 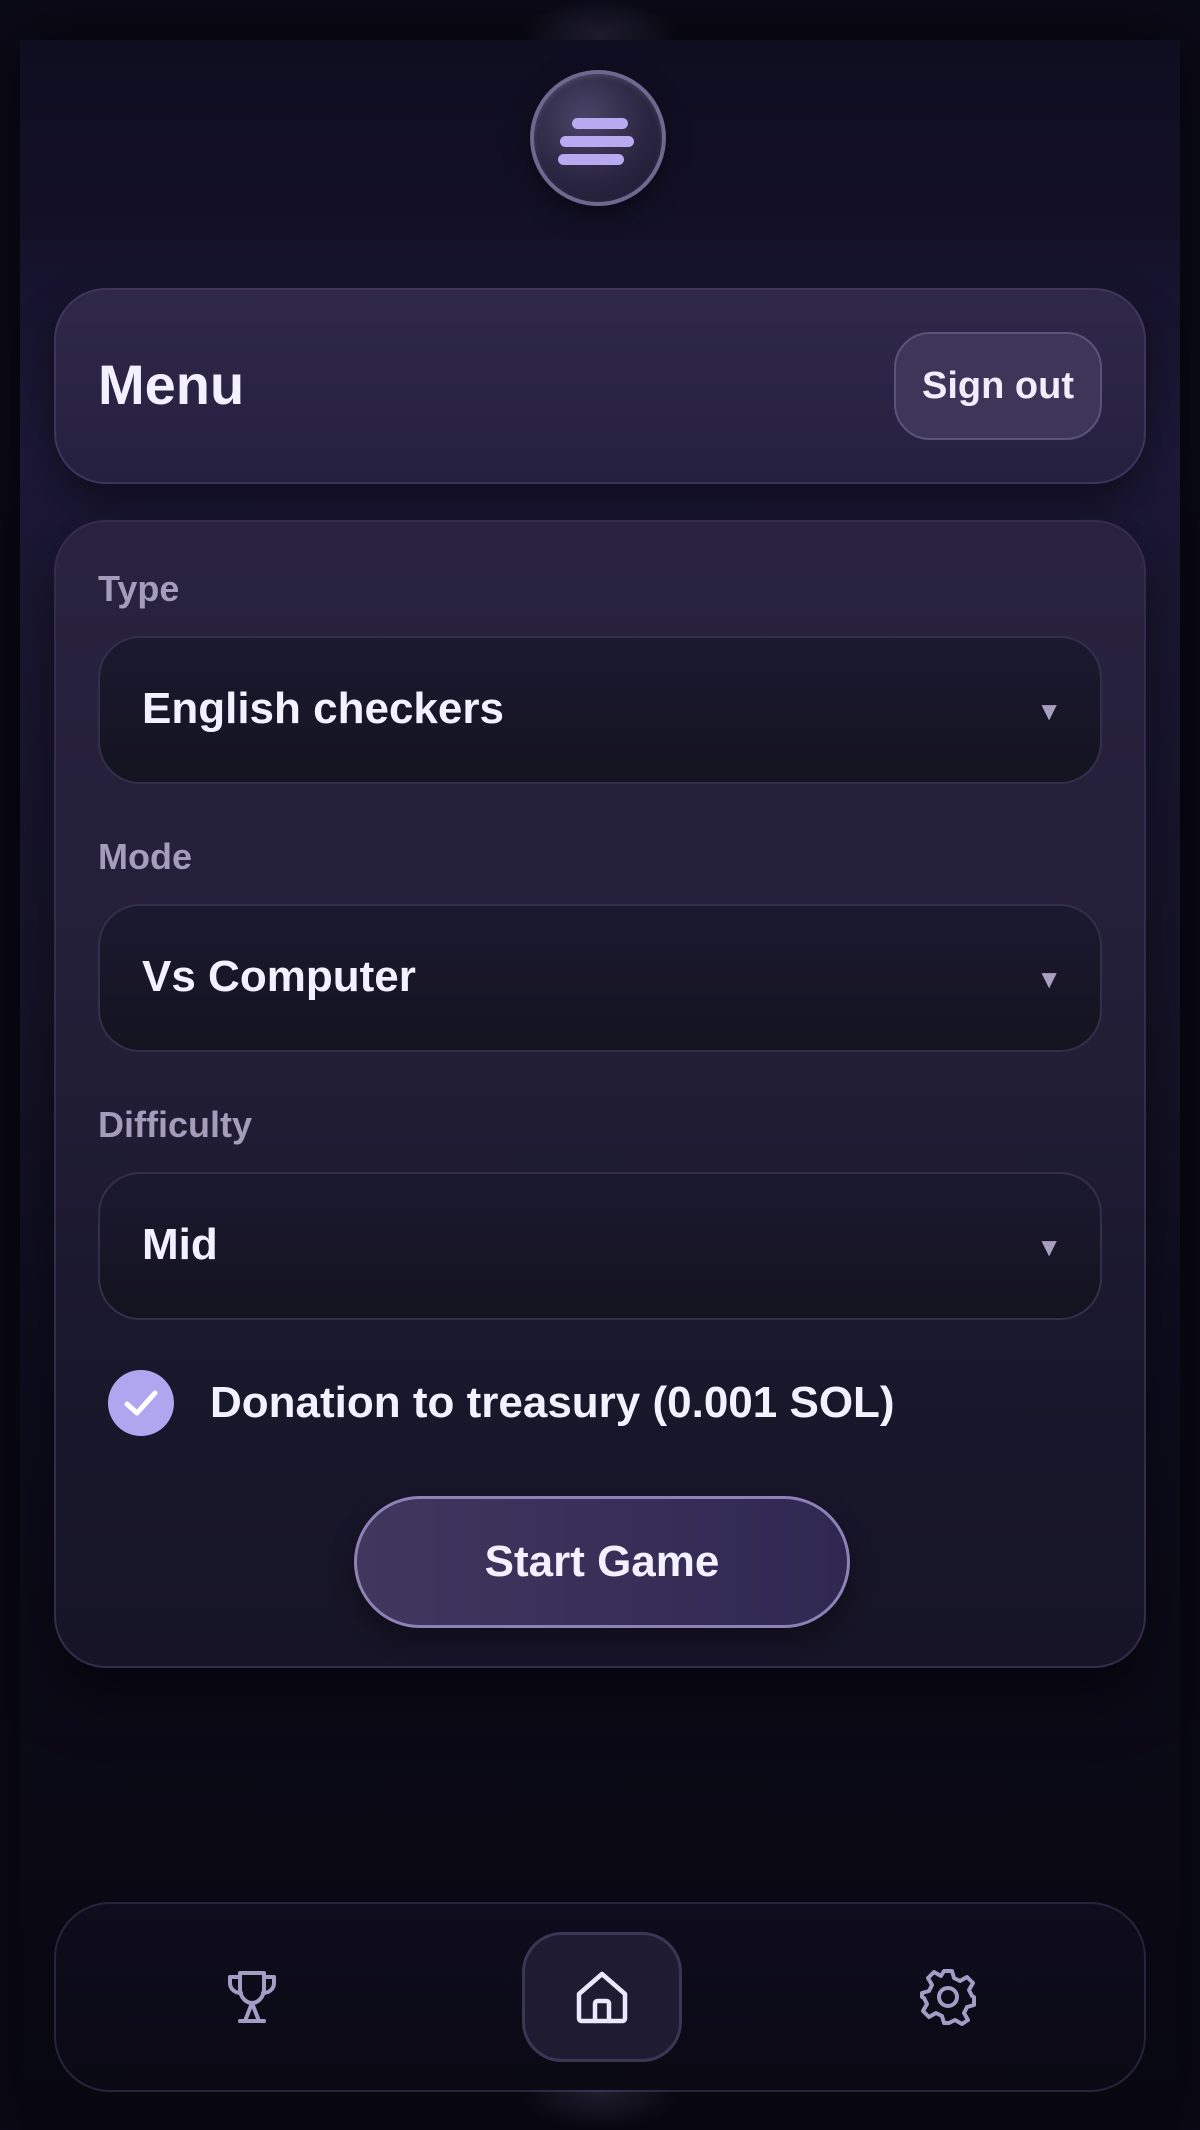 I want to click on page-title: Menu, so click(x=171, y=384).